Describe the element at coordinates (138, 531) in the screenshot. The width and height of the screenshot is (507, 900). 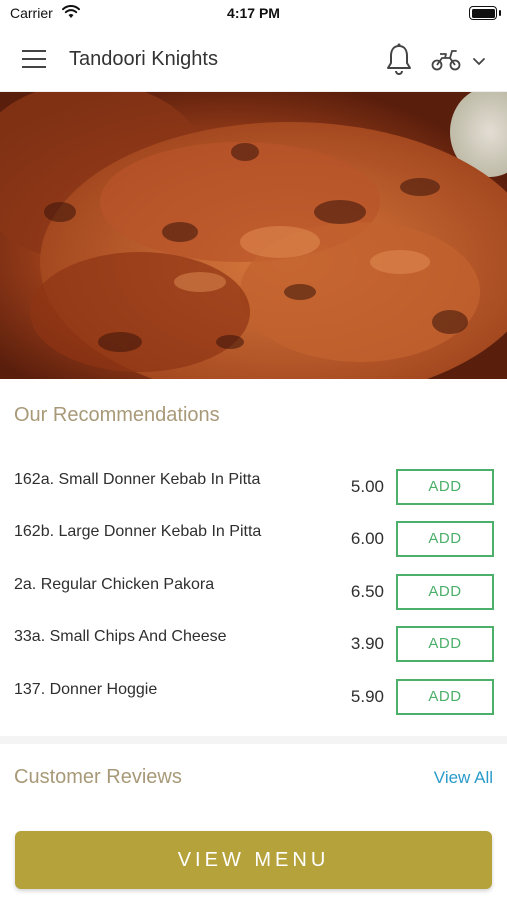
I see `item-name: 162b. Large Donner Kebab In Pitta` at that location.